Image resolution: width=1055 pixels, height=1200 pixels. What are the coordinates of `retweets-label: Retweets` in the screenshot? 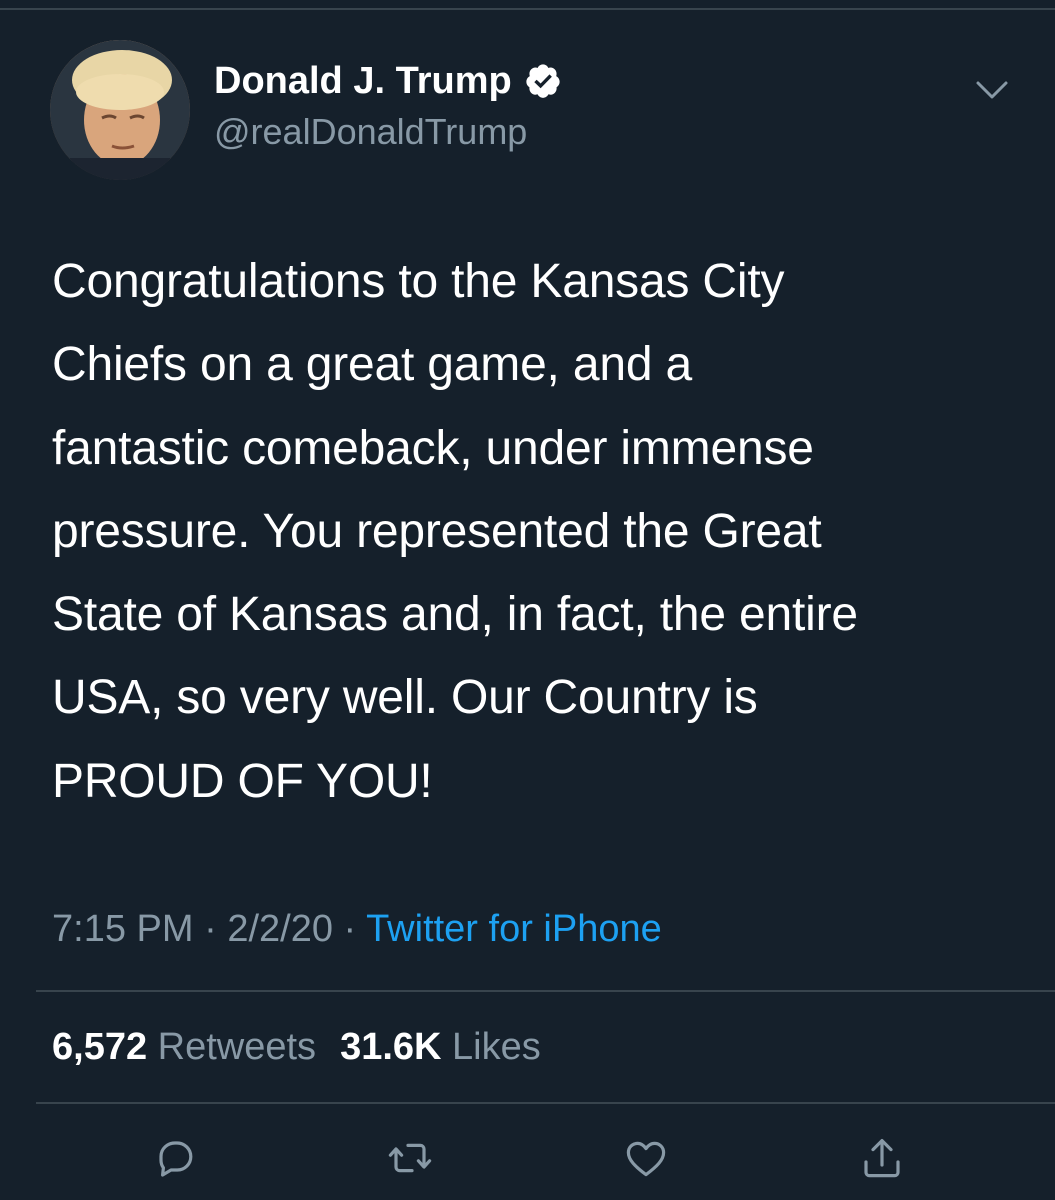 It's located at (237, 1047).